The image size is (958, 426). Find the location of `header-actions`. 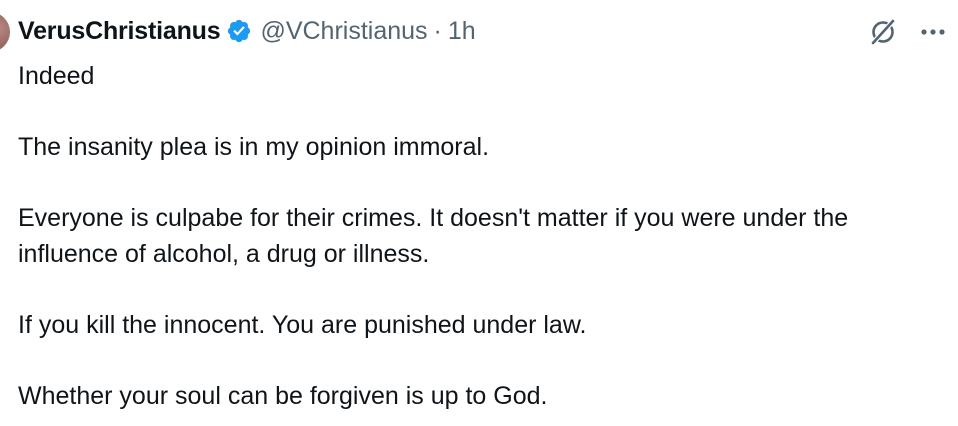

header-actions is located at coordinates (908, 32).